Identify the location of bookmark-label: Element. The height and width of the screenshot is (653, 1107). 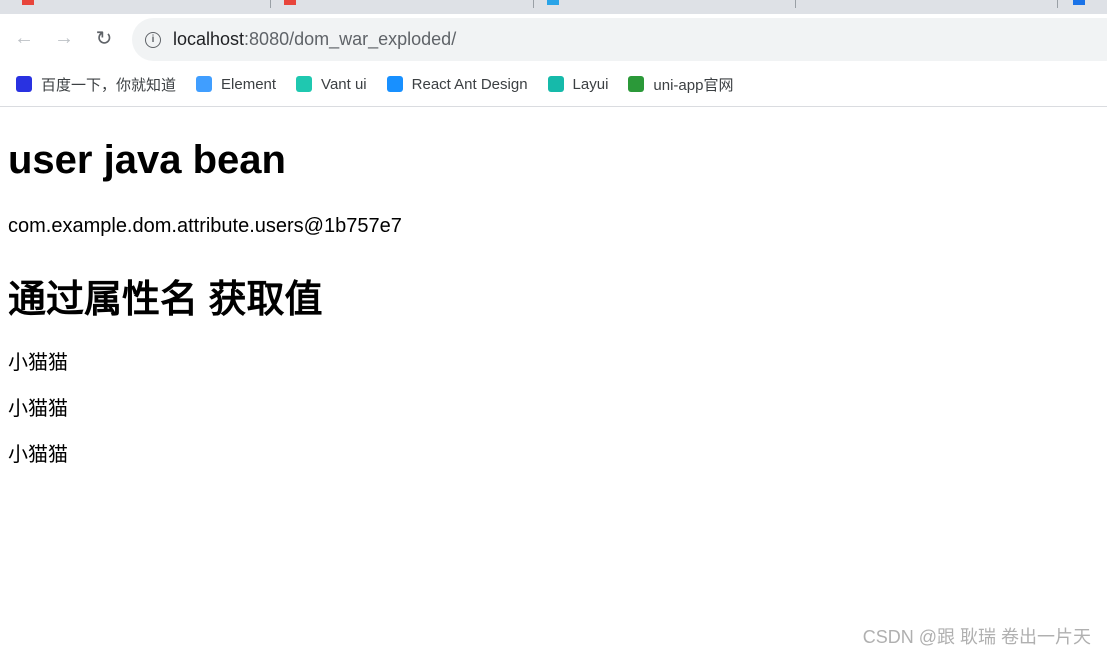
(249, 84).